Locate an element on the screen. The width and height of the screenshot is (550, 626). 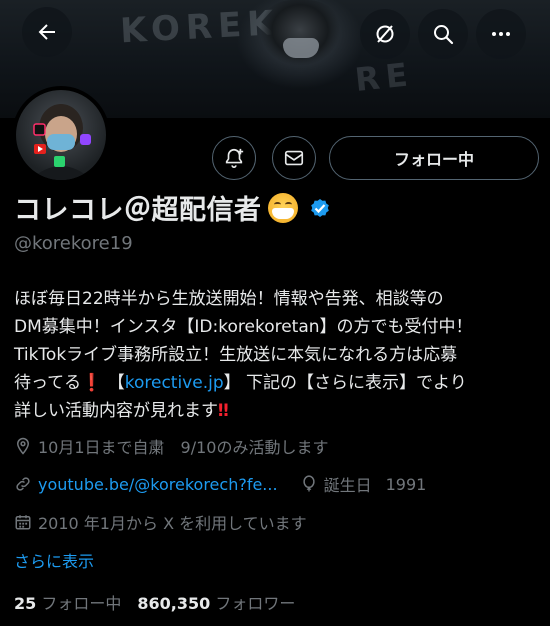
followers-count: 860,350 is located at coordinates (174, 603).